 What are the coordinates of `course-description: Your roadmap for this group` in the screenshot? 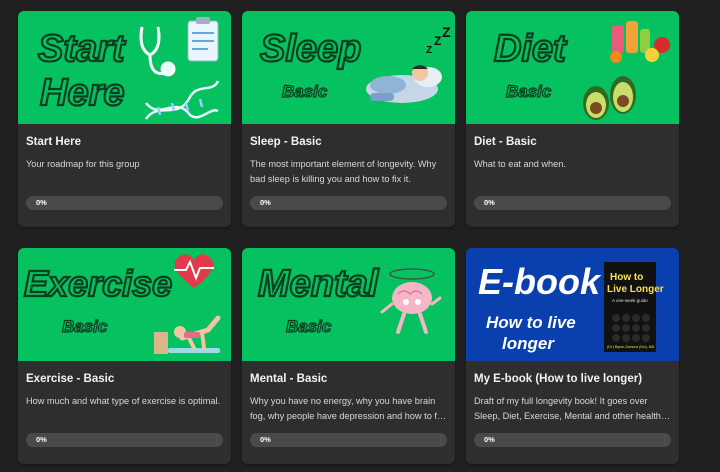 It's located at (83, 164).